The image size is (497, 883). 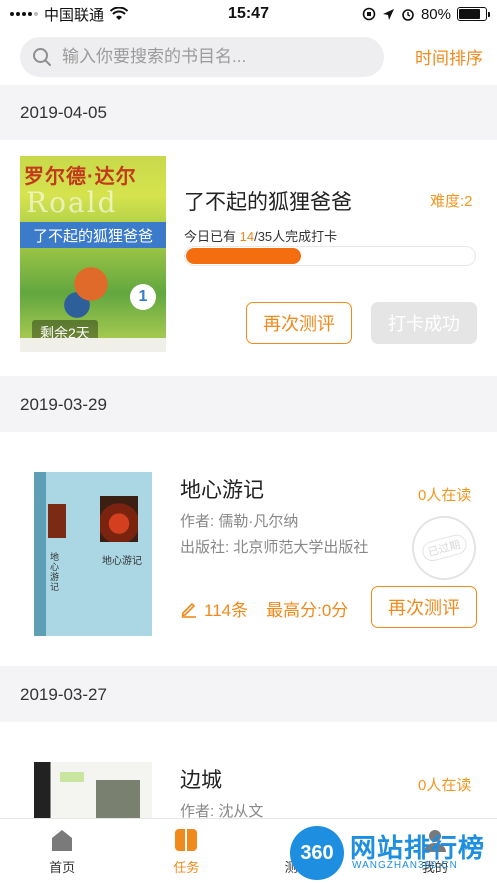 I want to click on expired-stamp: 已过期, so click(x=444, y=548).